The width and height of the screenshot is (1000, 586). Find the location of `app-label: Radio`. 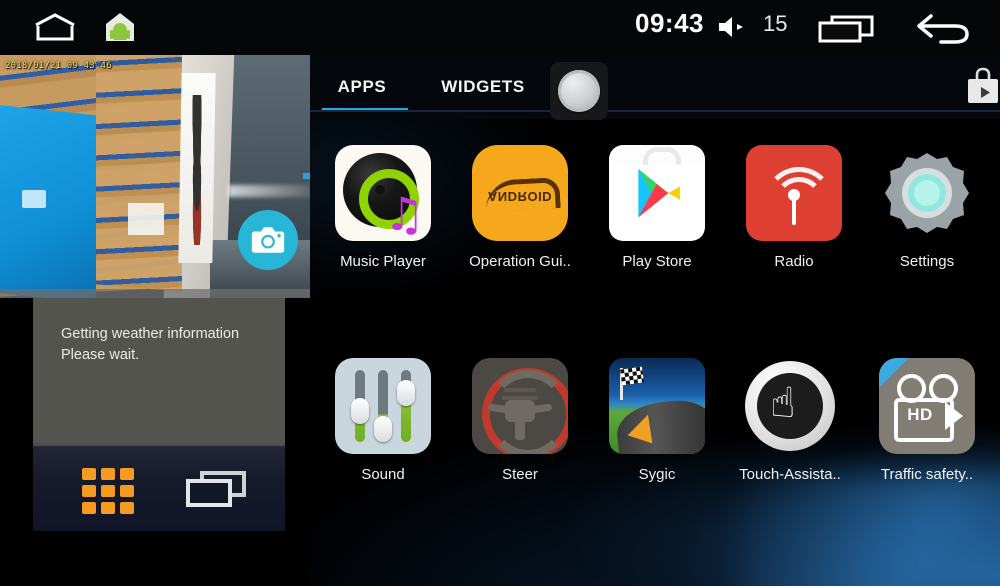

app-label: Radio is located at coordinates (794, 261).